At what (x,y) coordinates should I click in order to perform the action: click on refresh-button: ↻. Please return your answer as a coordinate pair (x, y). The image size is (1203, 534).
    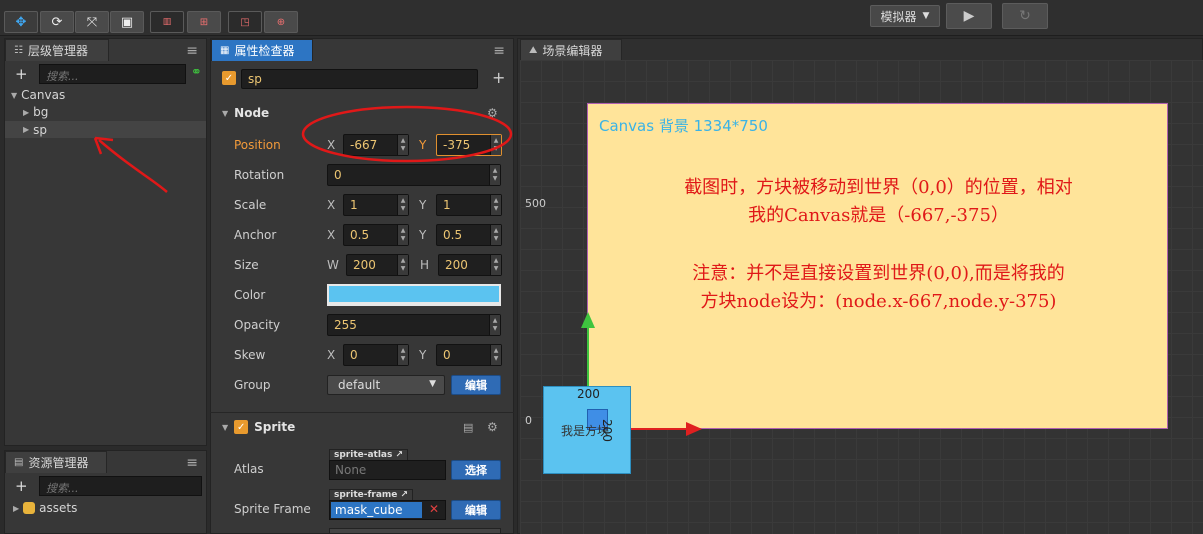
    Looking at the image, I should click on (1025, 16).